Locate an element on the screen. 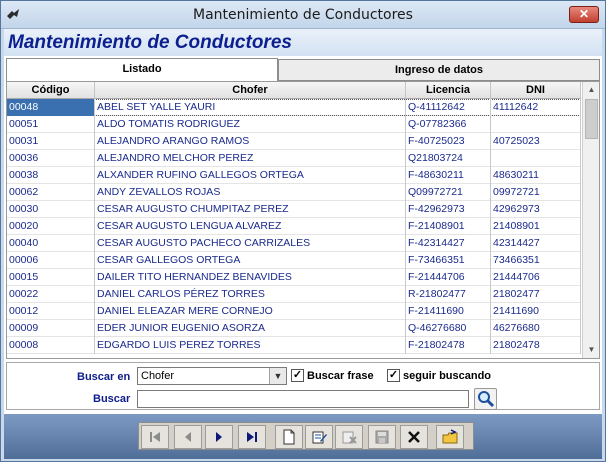 The width and height of the screenshot is (606, 462). last-record-button is located at coordinates (252, 437).